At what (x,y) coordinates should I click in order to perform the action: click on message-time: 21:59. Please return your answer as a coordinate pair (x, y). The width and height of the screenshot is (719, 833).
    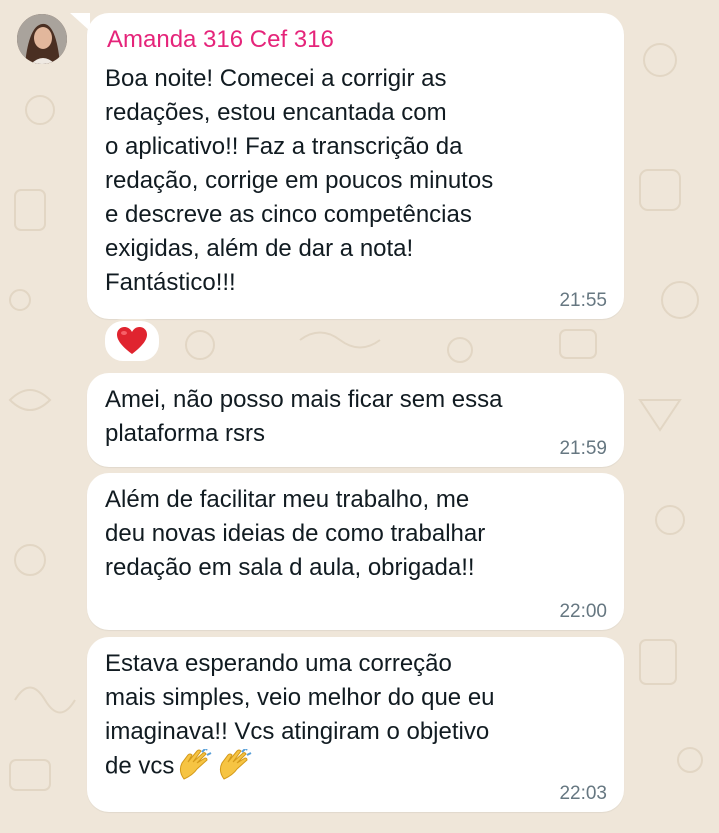
    Looking at the image, I should click on (583, 448).